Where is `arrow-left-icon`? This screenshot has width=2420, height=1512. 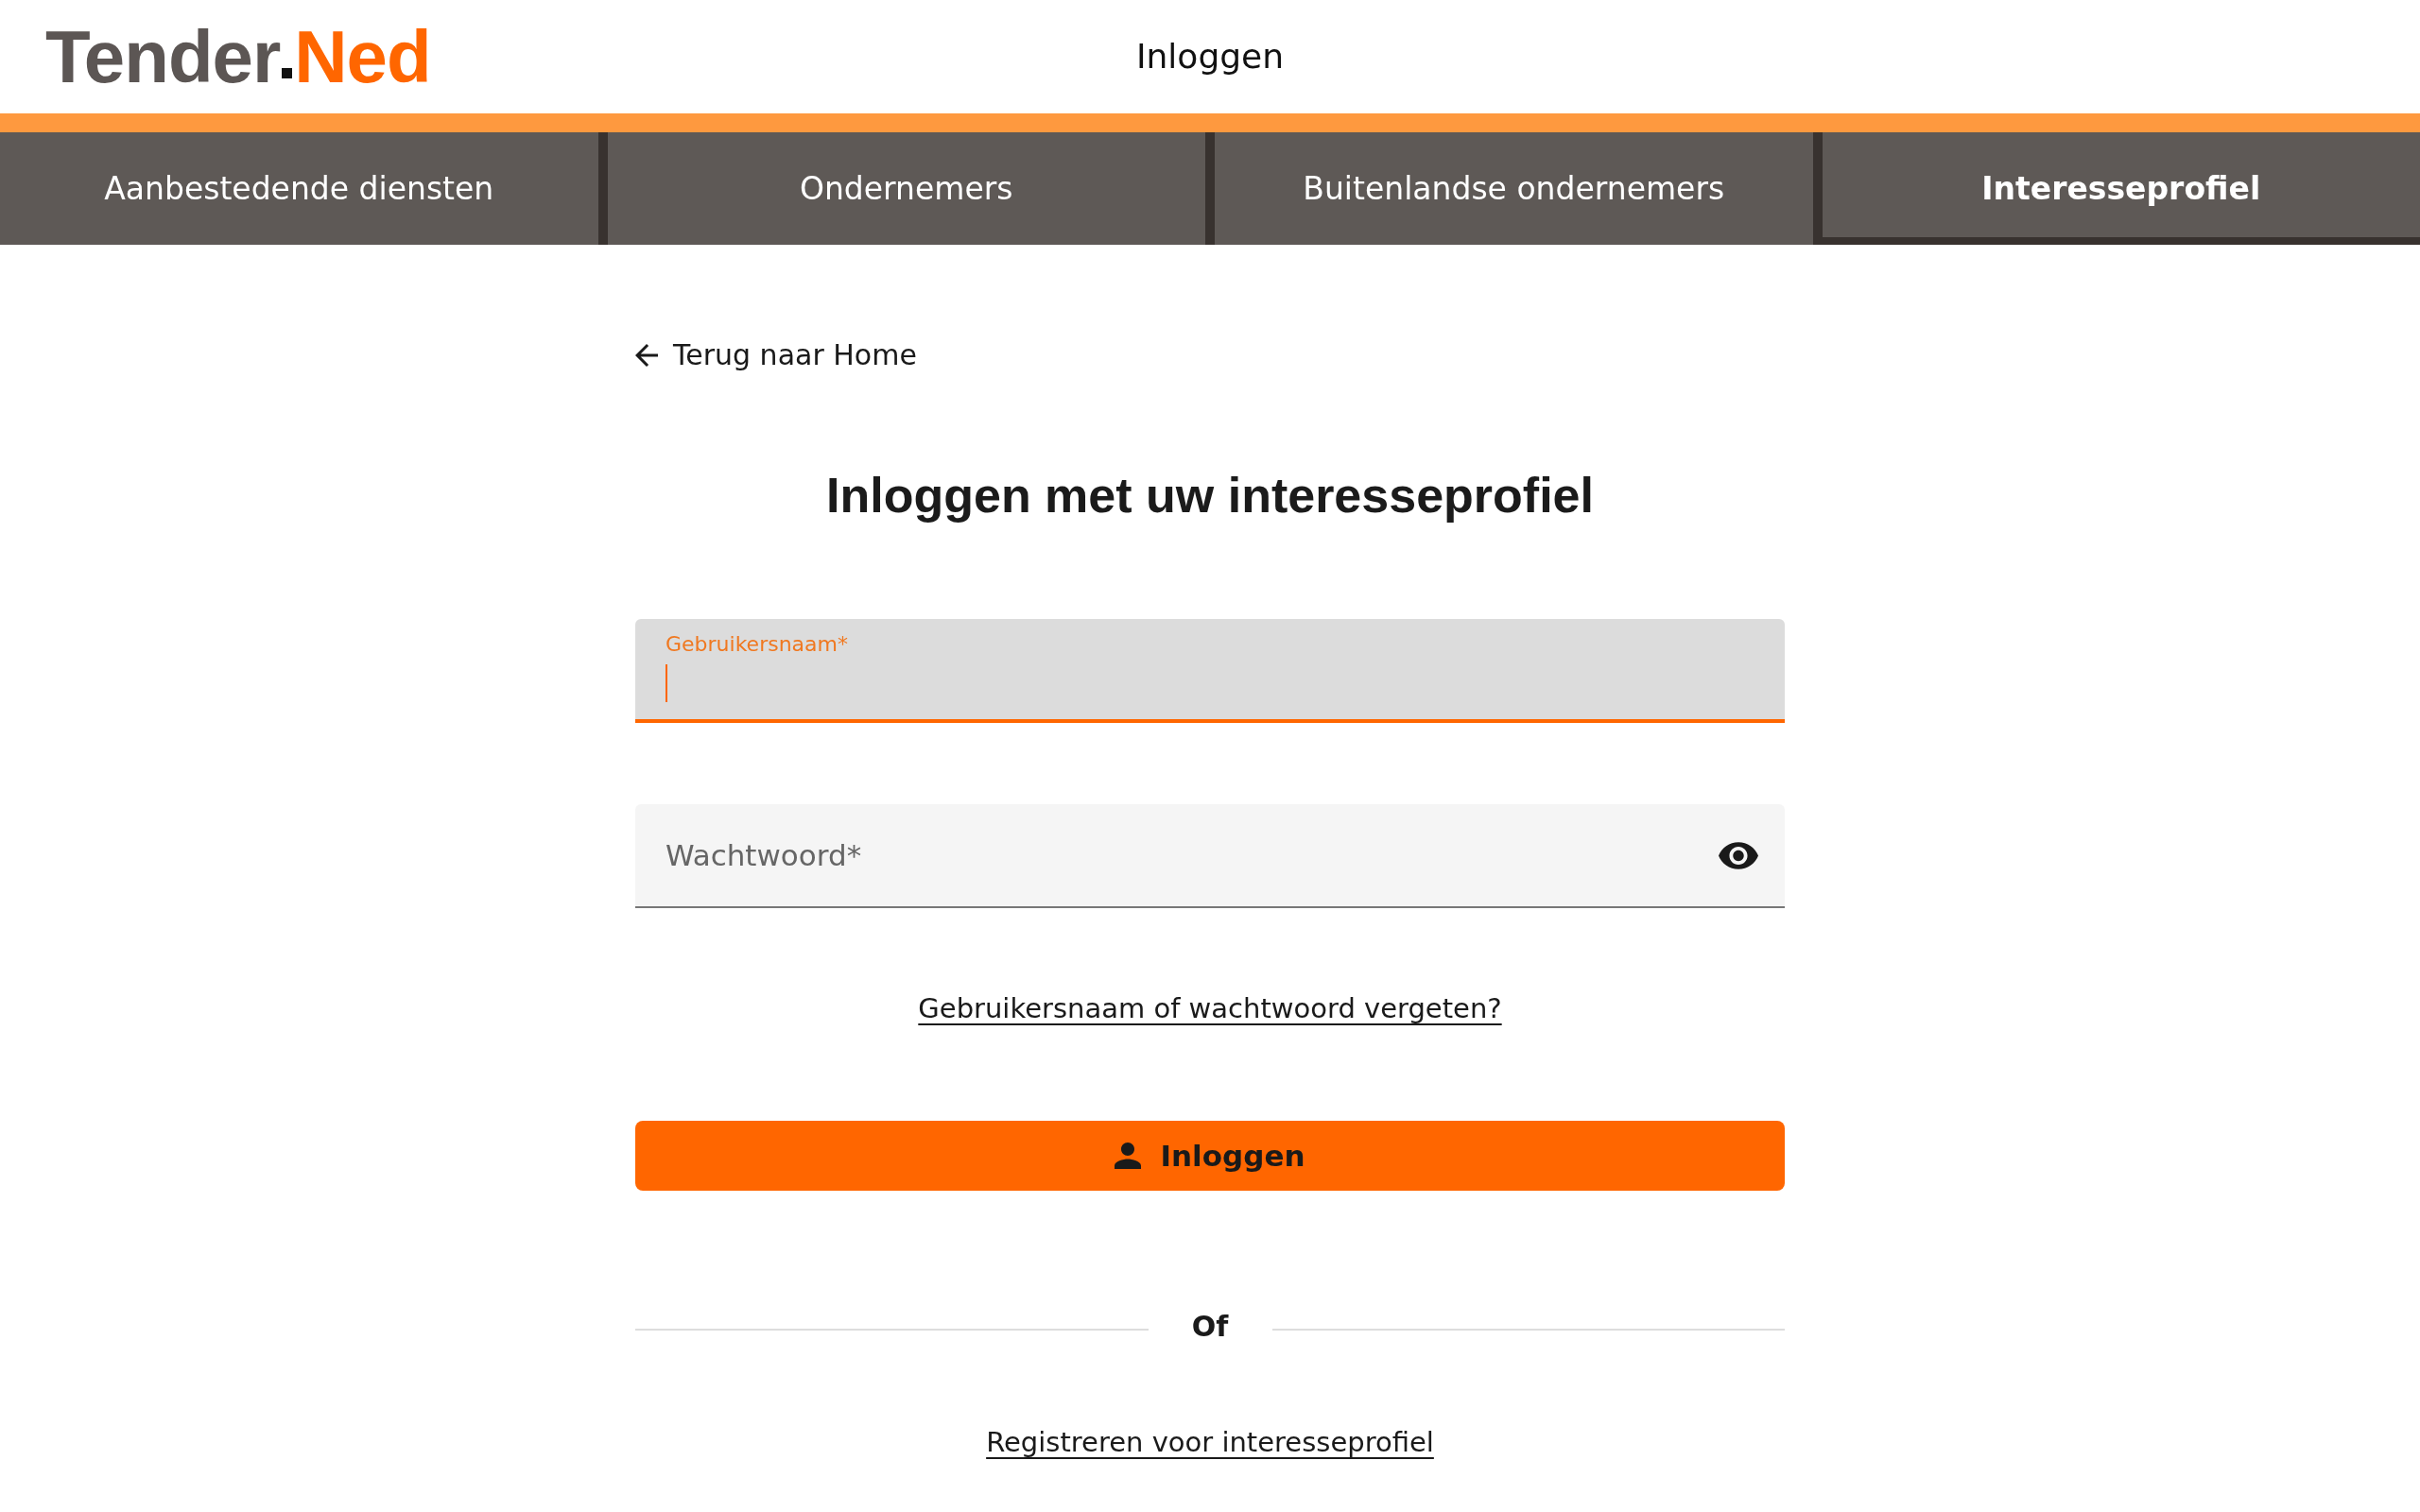 arrow-left-icon is located at coordinates (646, 355).